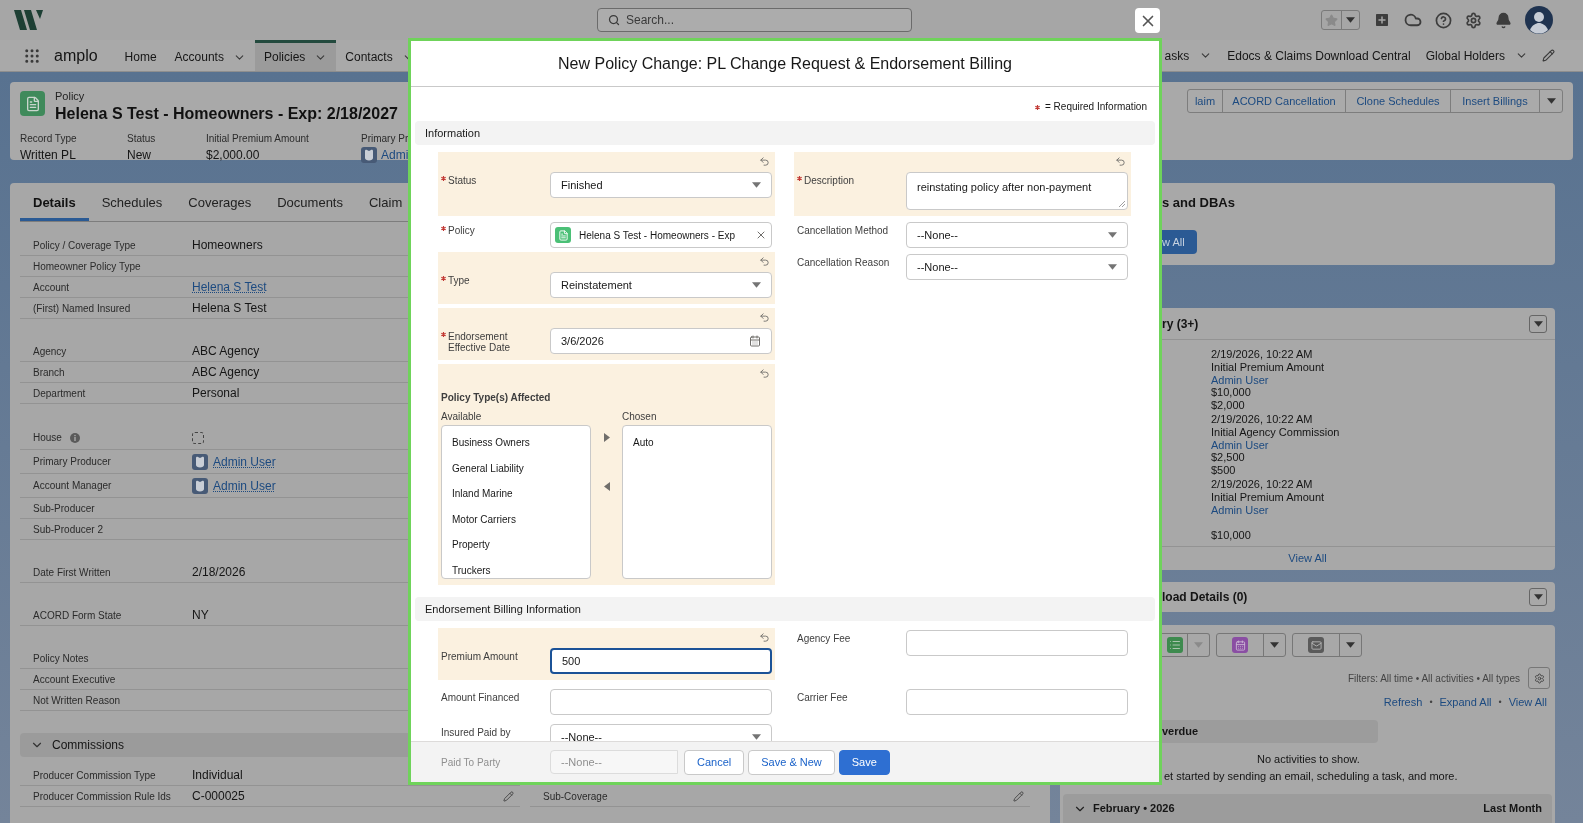  Describe the element at coordinates (791, 762) in the screenshot. I see `dialog-button: Save & New` at that location.